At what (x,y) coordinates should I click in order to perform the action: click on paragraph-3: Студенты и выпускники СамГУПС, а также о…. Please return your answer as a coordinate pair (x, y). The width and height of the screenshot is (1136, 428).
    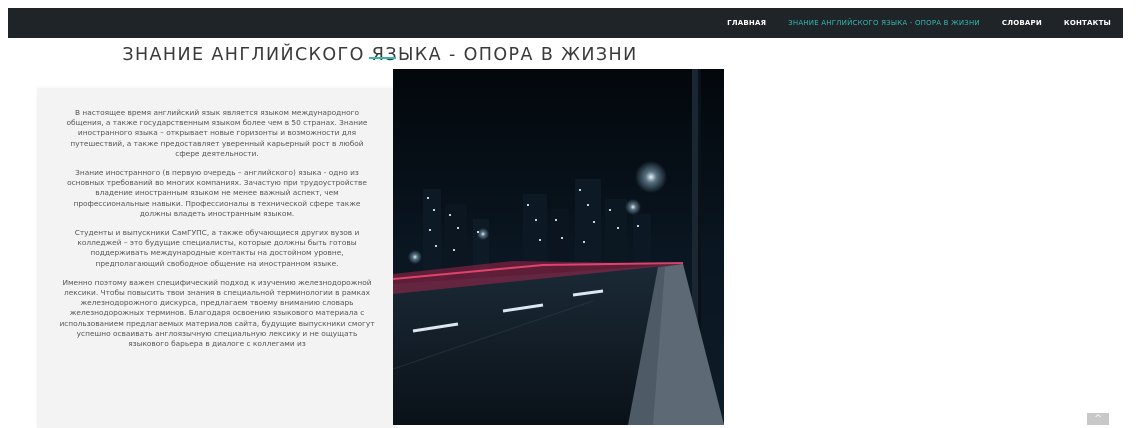
    Looking at the image, I should click on (217, 248).